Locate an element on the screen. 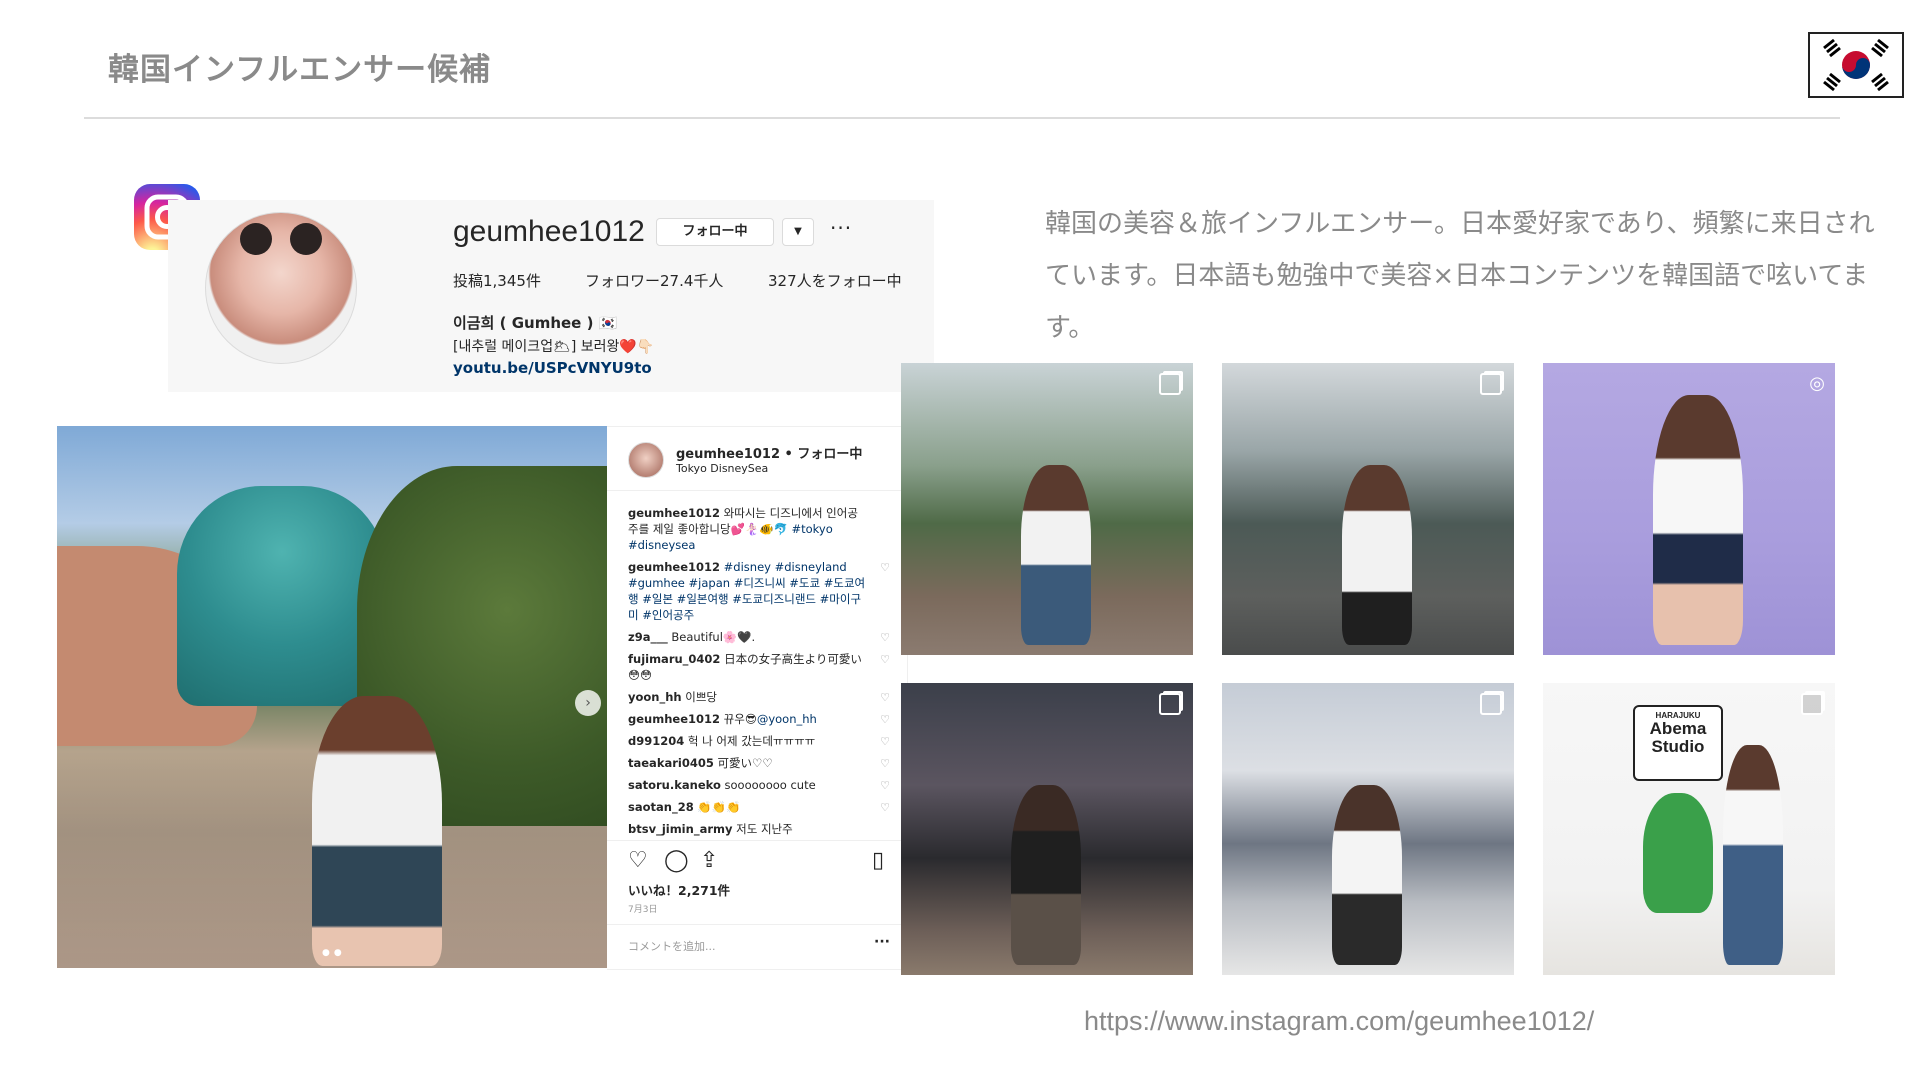 The width and height of the screenshot is (1920, 1080). comment: satoru.kaneko soooooooo cute ♡ is located at coordinates (759, 785).